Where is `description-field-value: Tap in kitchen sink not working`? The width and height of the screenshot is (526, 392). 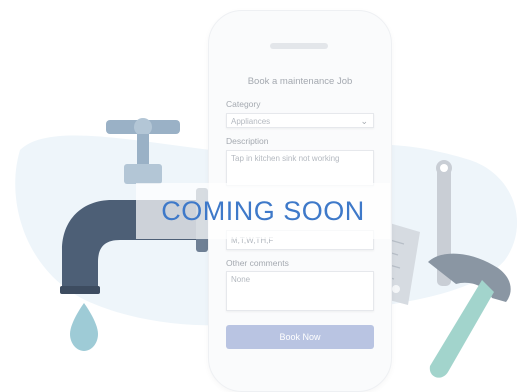 description-field-value: Tap in kitchen sink not working is located at coordinates (285, 158).